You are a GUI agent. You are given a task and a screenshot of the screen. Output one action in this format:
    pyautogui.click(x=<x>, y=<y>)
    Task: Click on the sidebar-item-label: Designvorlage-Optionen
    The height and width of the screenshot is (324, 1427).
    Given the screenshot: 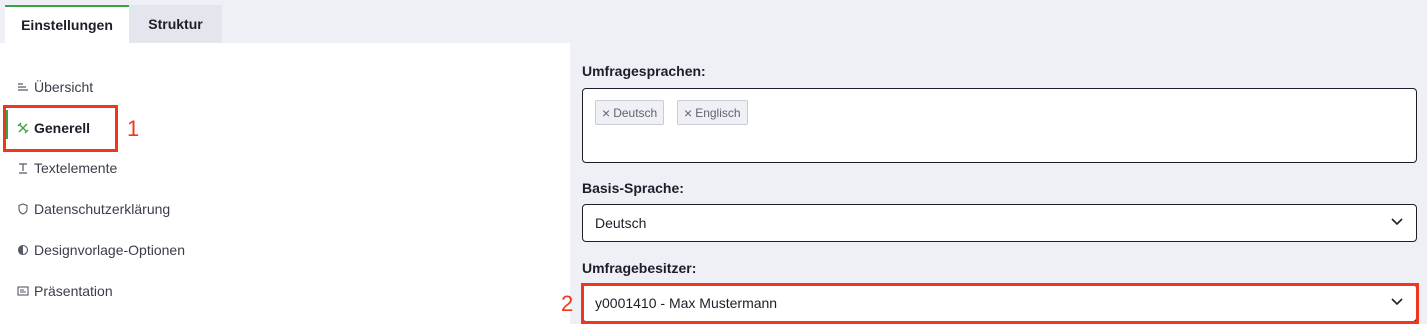 What is the action you would take?
    pyautogui.click(x=109, y=250)
    